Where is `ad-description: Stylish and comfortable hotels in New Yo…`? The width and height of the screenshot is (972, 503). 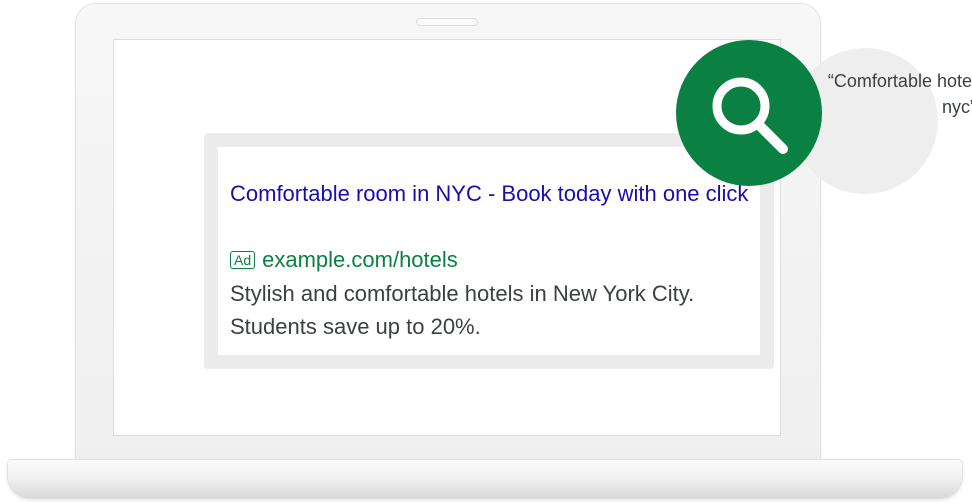 ad-description: Stylish and comfortable hotels in New Yo… is located at coordinates (462, 310).